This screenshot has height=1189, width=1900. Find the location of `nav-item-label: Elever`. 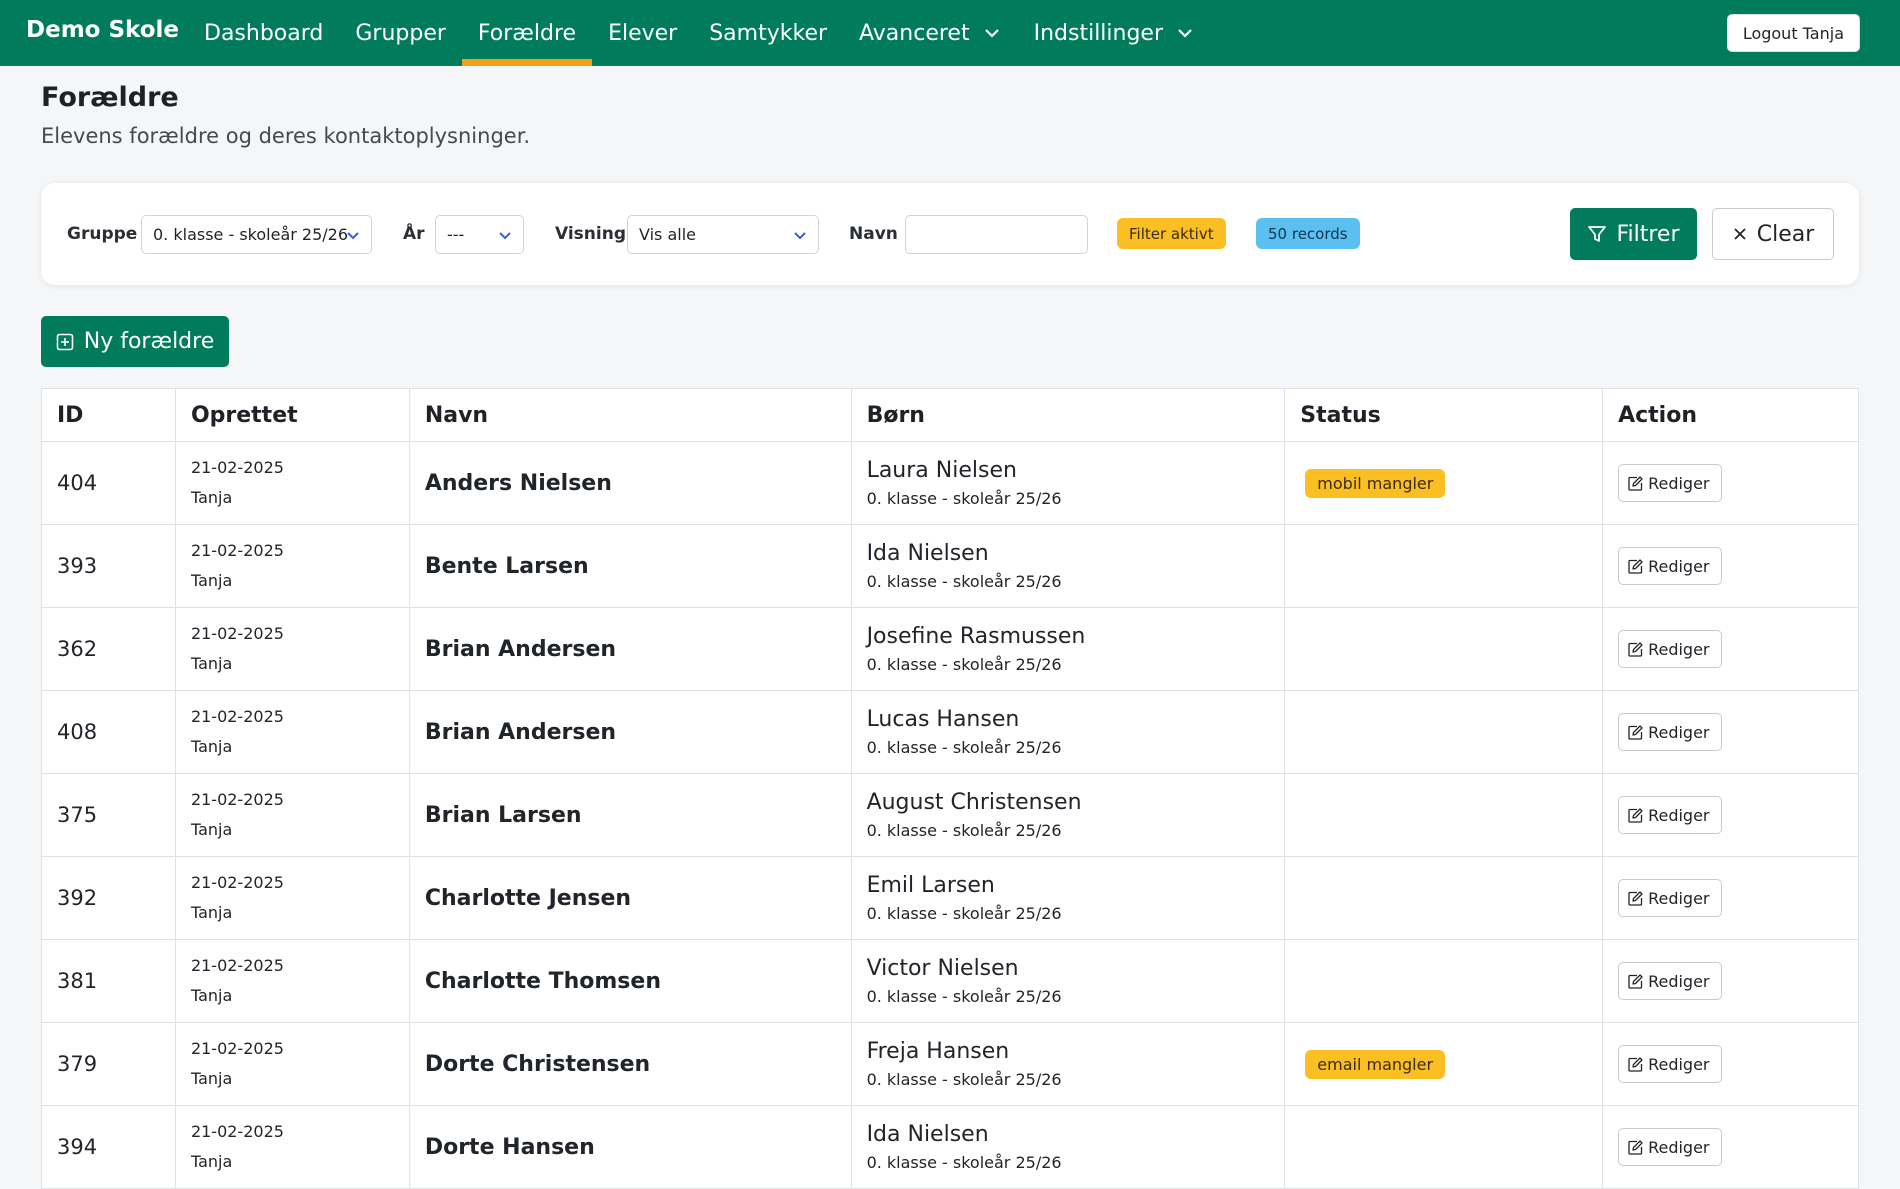

nav-item-label: Elever is located at coordinates (643, 33).